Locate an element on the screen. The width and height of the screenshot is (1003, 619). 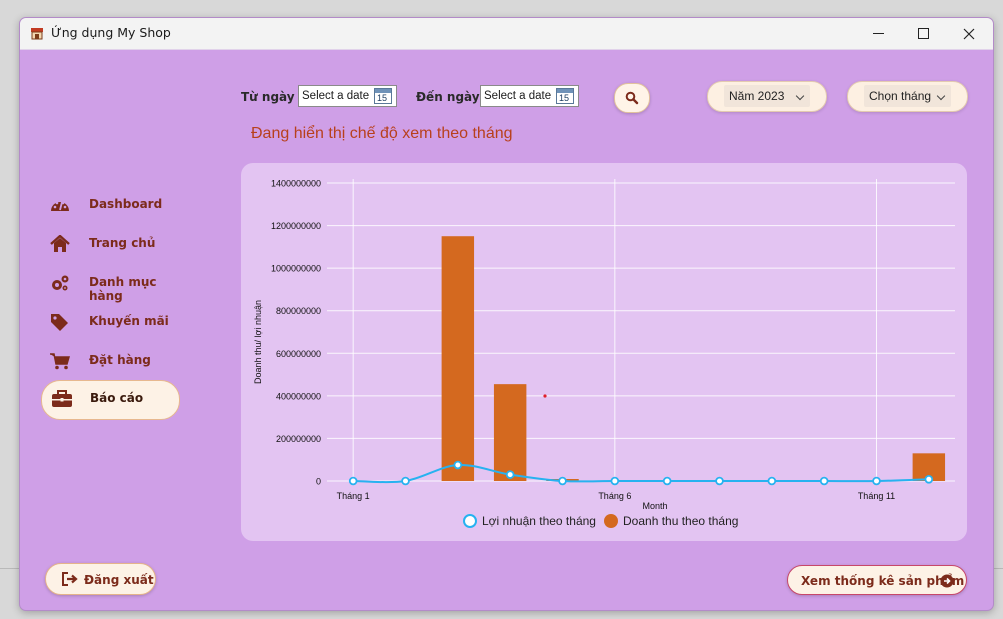
sidebar-item-dashboard: Dashboard is located at coordinates (110, 205).